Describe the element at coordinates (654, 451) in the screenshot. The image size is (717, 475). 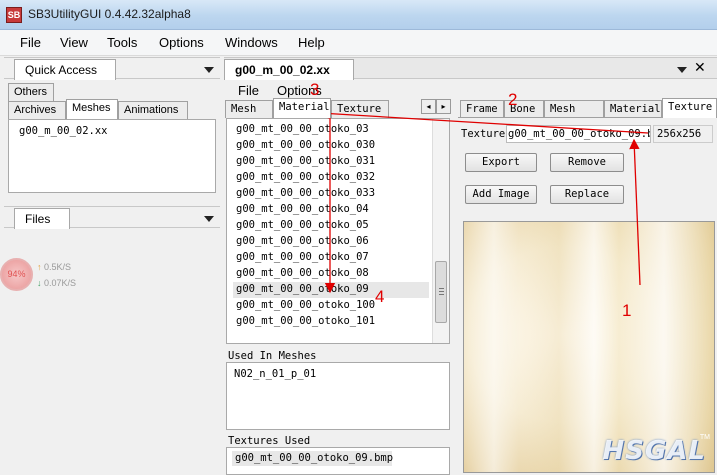
I see `watermark-logo: HSGAL` at that location.